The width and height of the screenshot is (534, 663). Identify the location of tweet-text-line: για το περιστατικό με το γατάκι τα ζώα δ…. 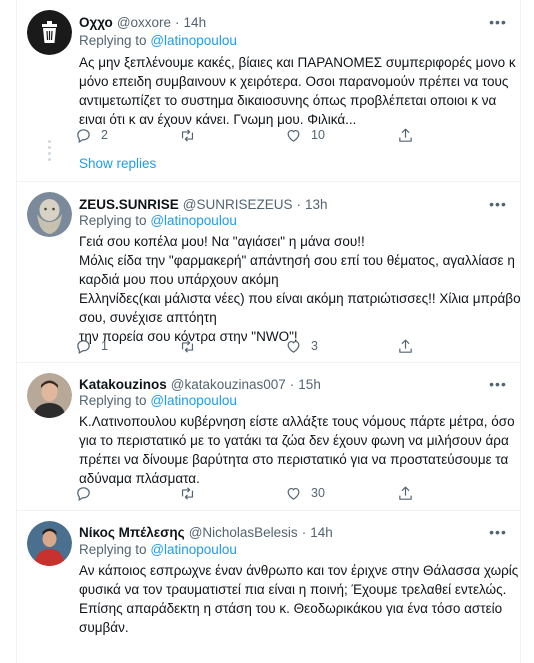
(294, 440).